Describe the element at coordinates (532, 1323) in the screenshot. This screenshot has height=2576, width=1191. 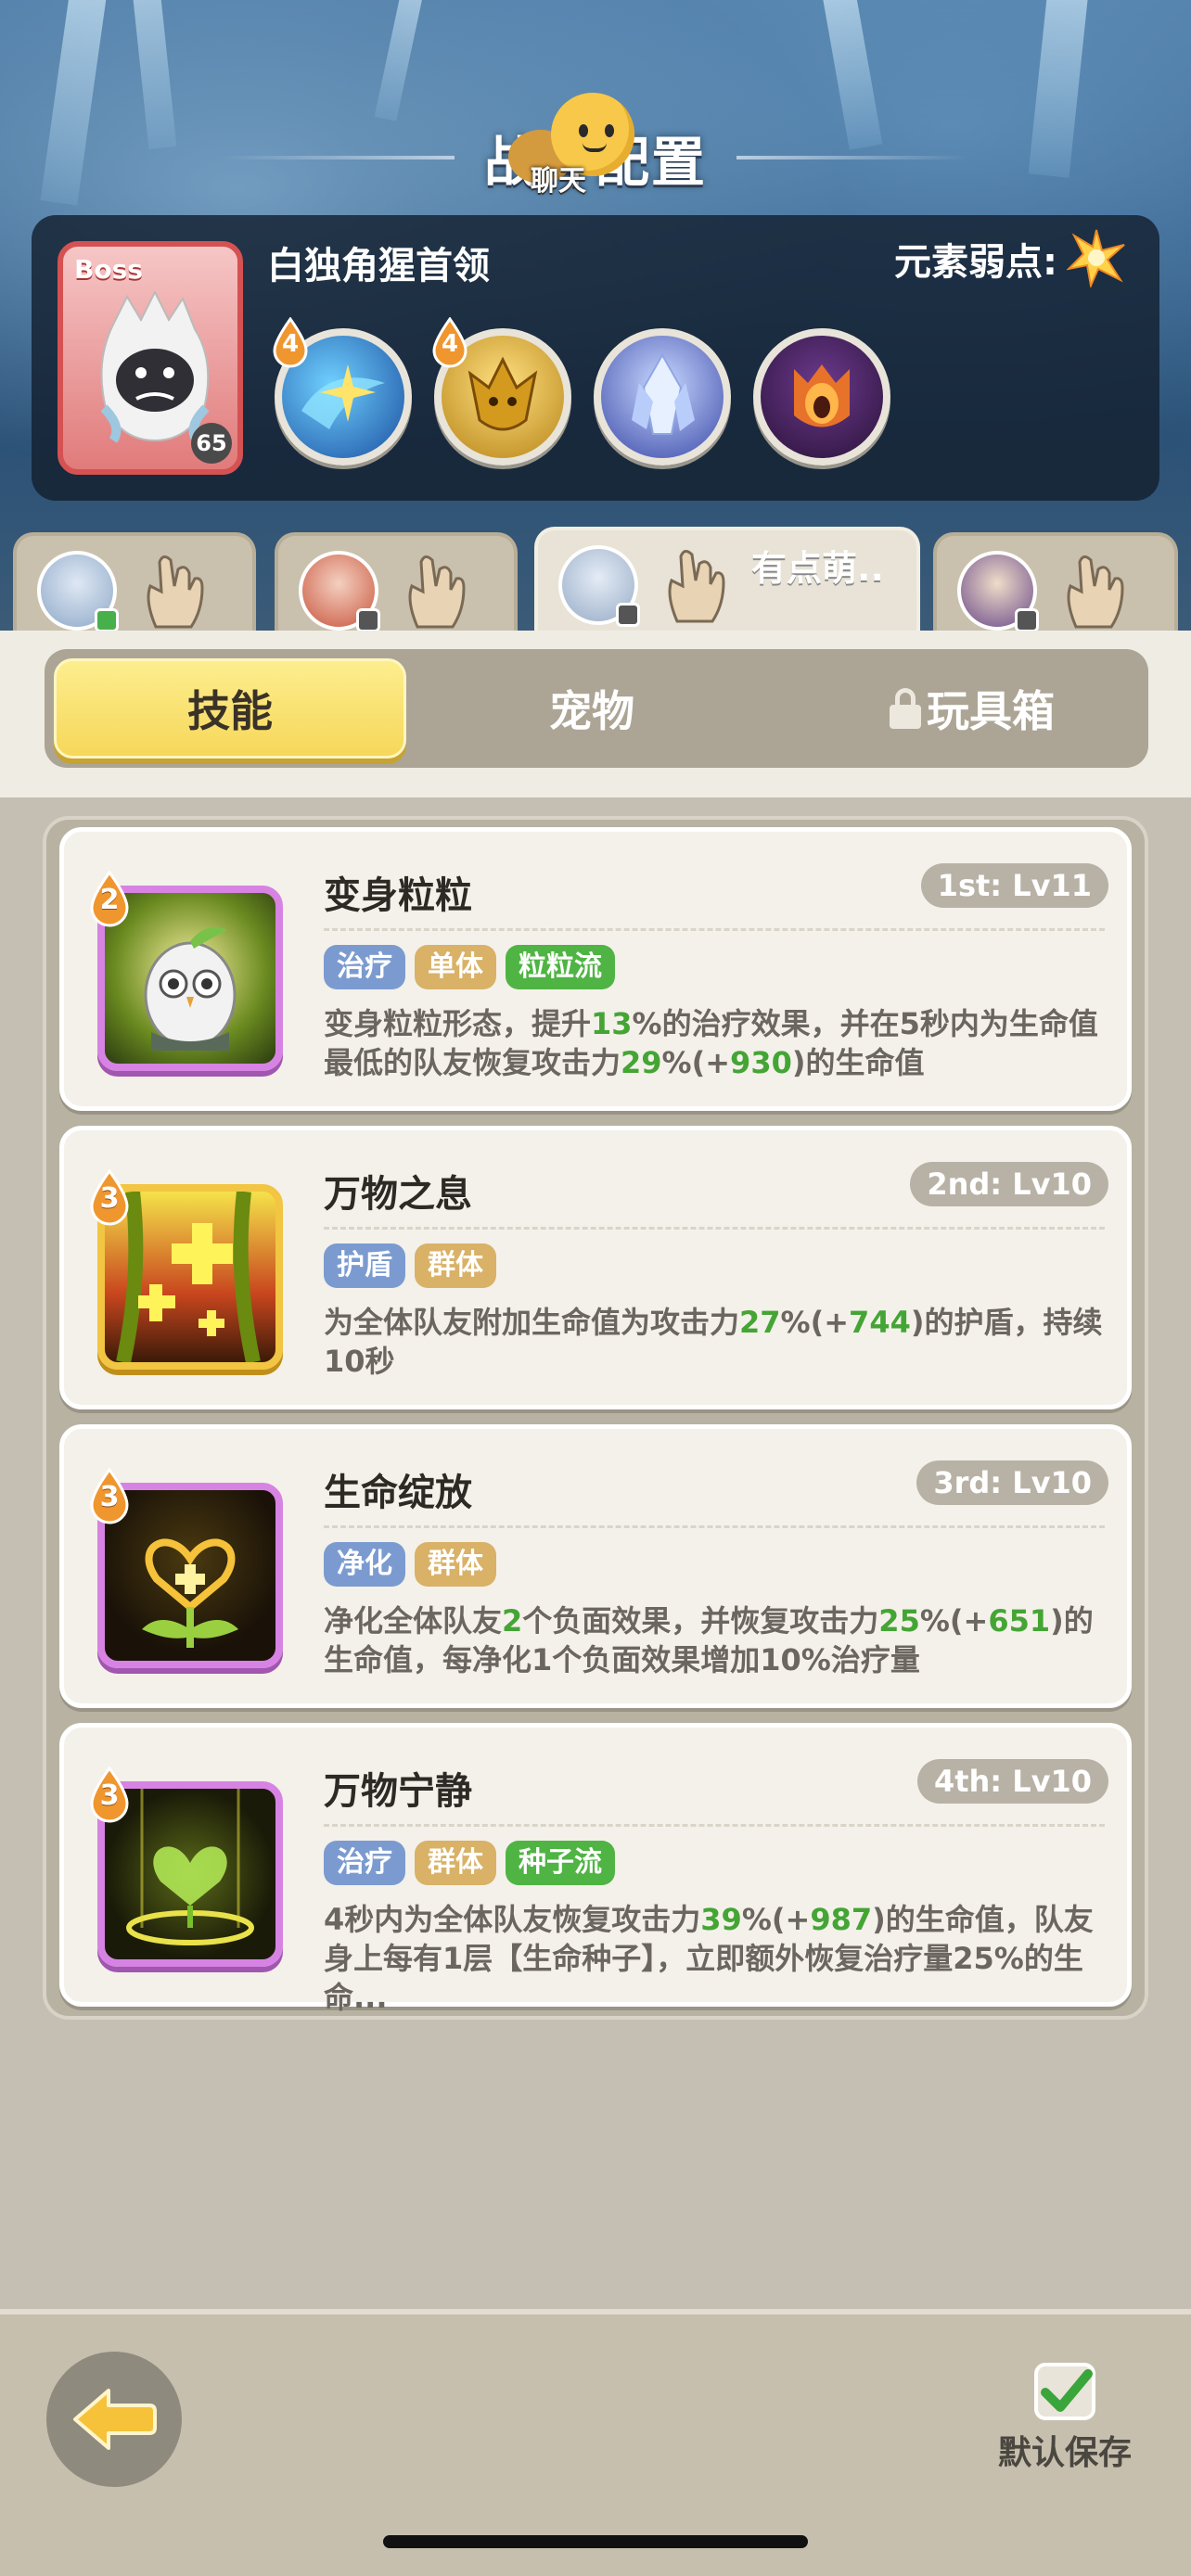
I see `desc-text: 为全体队友附加生命值为攻击力` at that location.